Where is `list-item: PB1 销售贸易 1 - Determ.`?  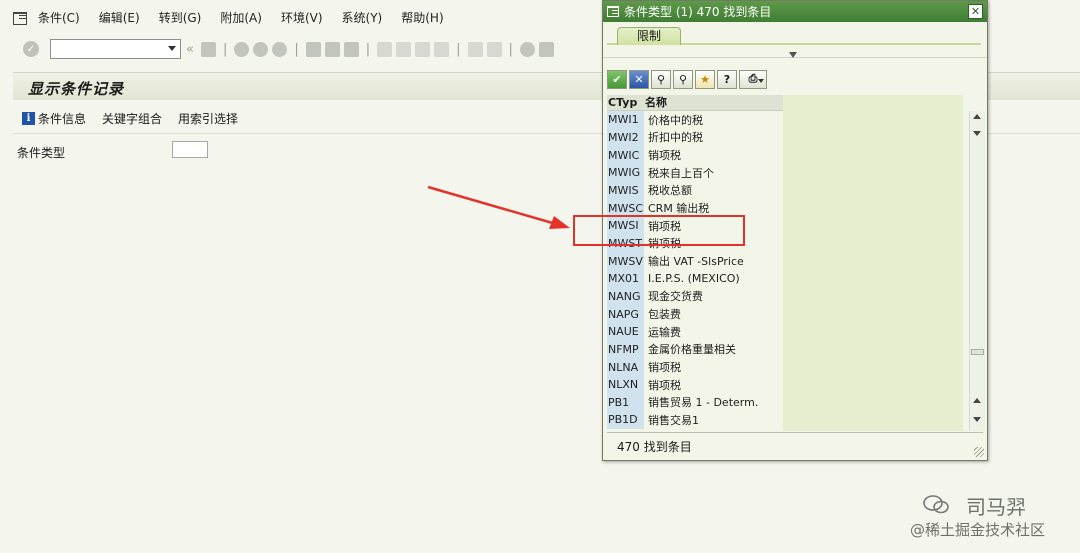 list-item: PB1 销售贸易 1 - Determ. is located at coordinates (695, 402).